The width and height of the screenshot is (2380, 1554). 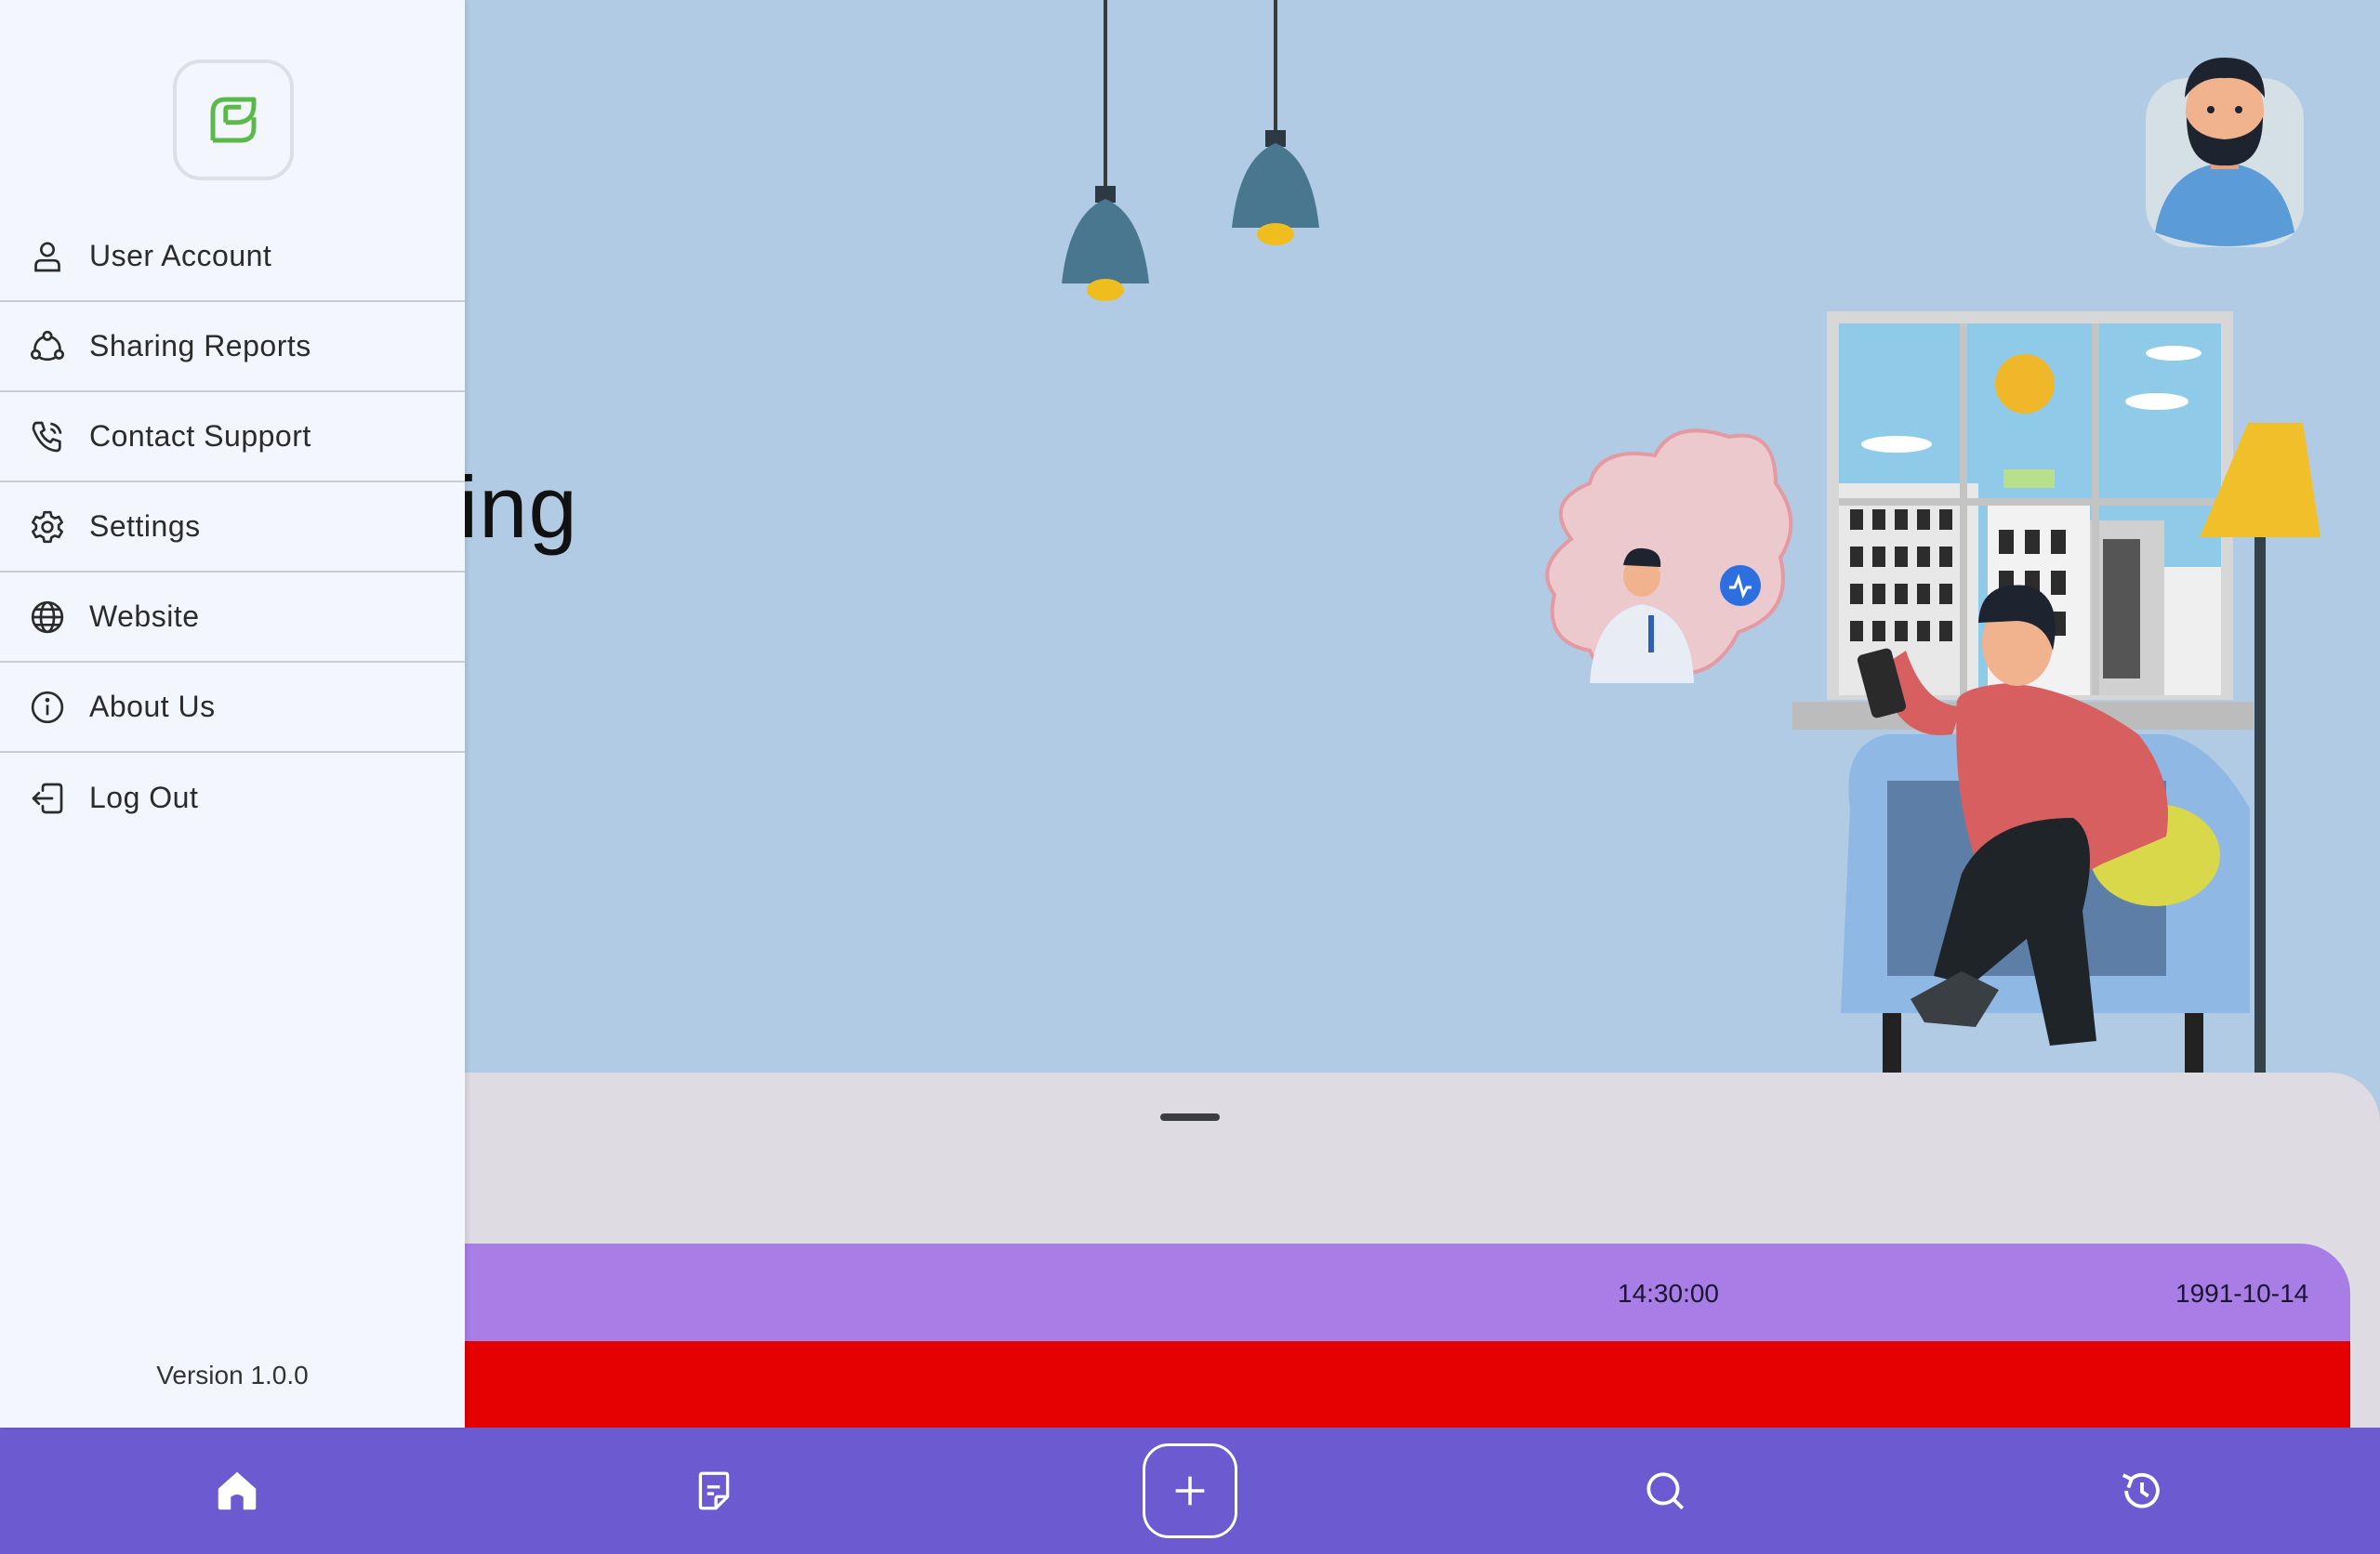 What do you see at coordinates (1669, 555) in the screenshot?
I see `doctor-thought-bubble` at bounding box center [1669, 555].